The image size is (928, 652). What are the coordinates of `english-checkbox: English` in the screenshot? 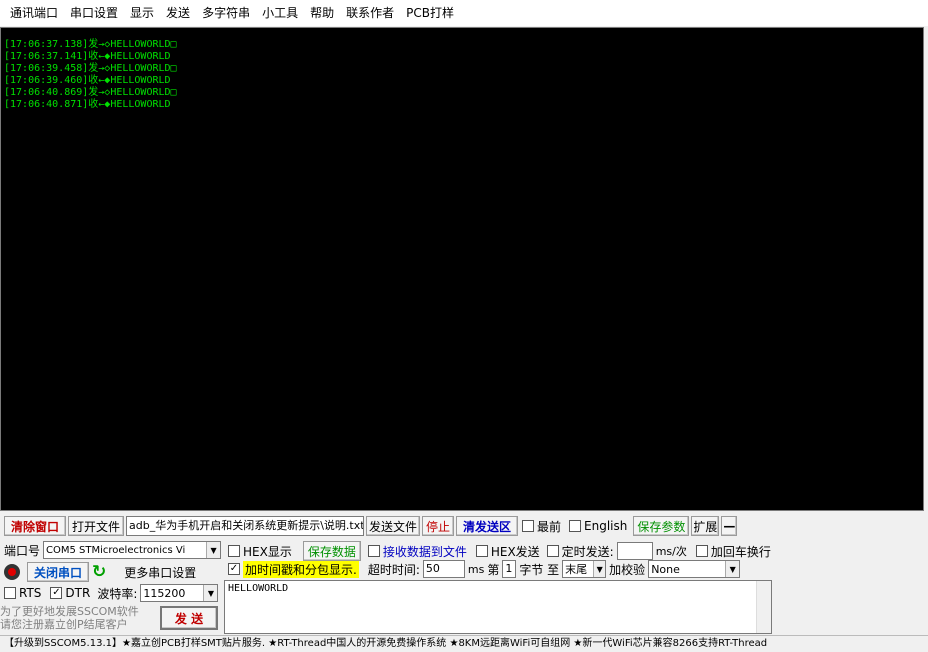 It's located at (598, 526).